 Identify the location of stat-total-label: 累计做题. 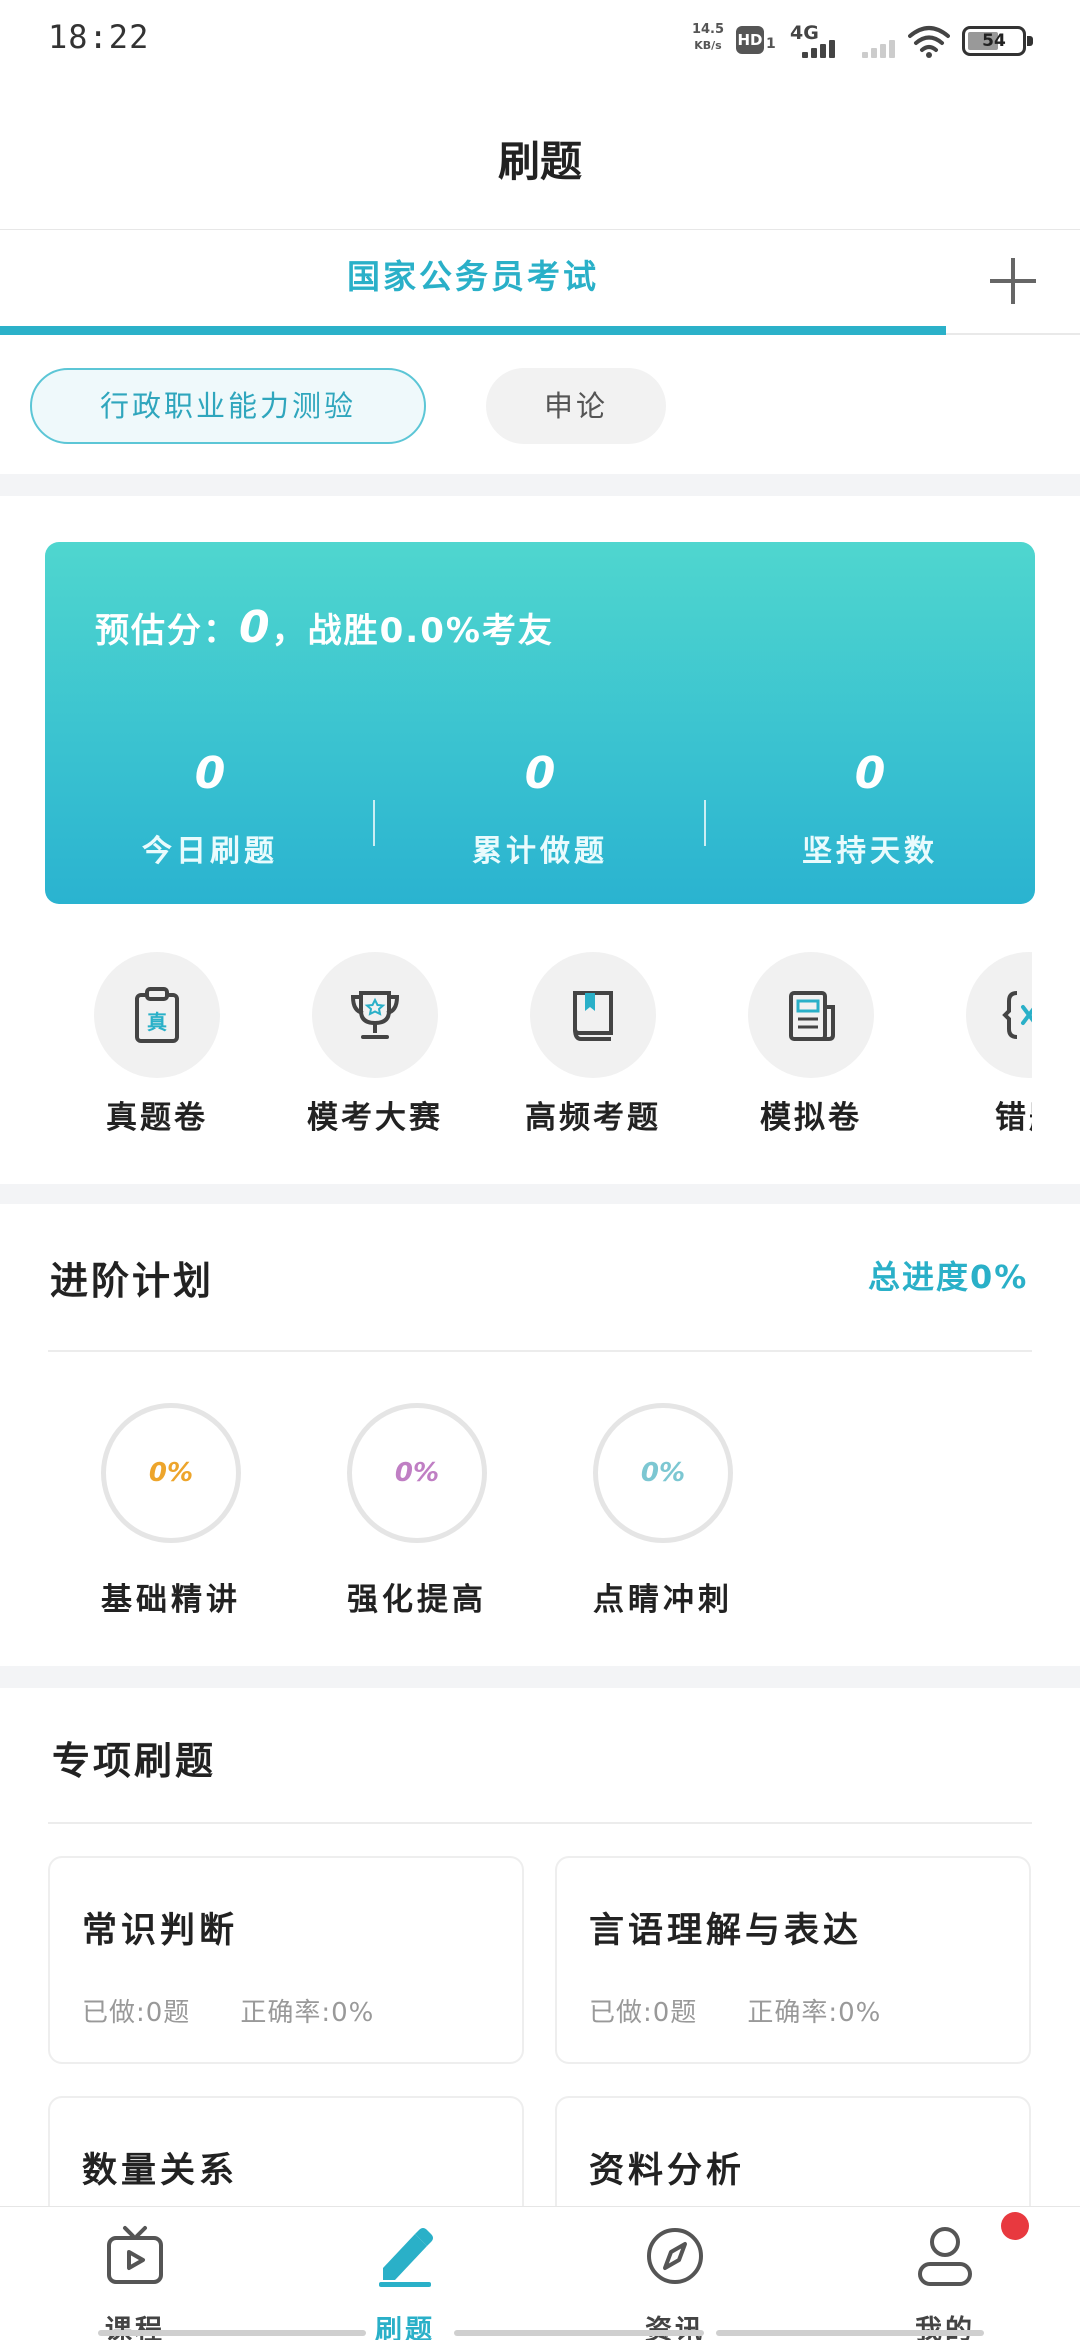
(540, 851).